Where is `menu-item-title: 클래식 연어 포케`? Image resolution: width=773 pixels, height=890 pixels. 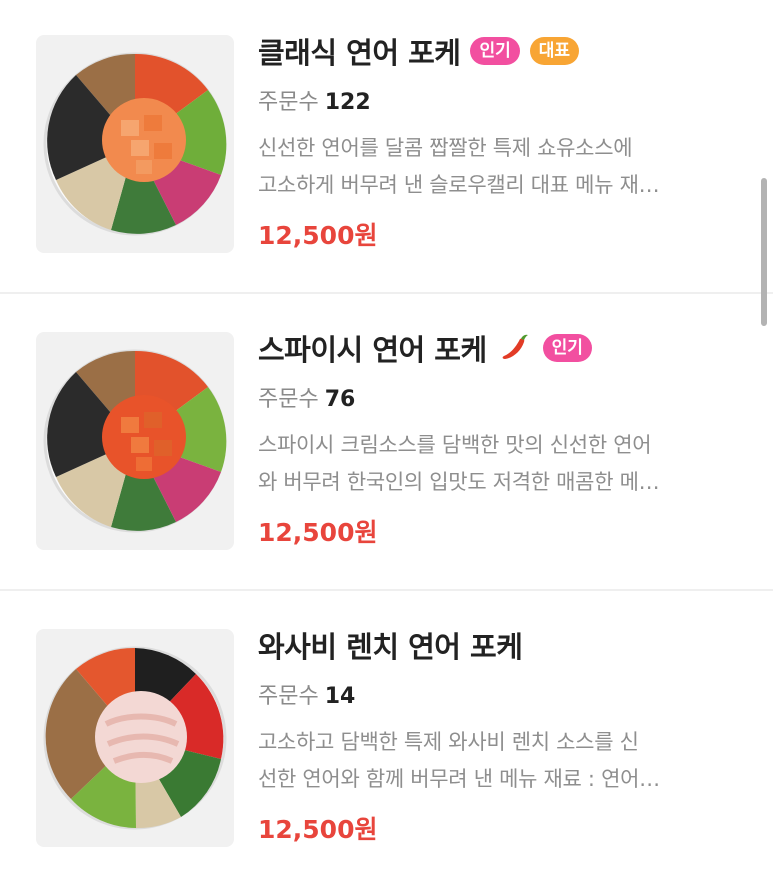
menu-item-title: 클래식 연어 포케 is located at coordinates (359, 53).